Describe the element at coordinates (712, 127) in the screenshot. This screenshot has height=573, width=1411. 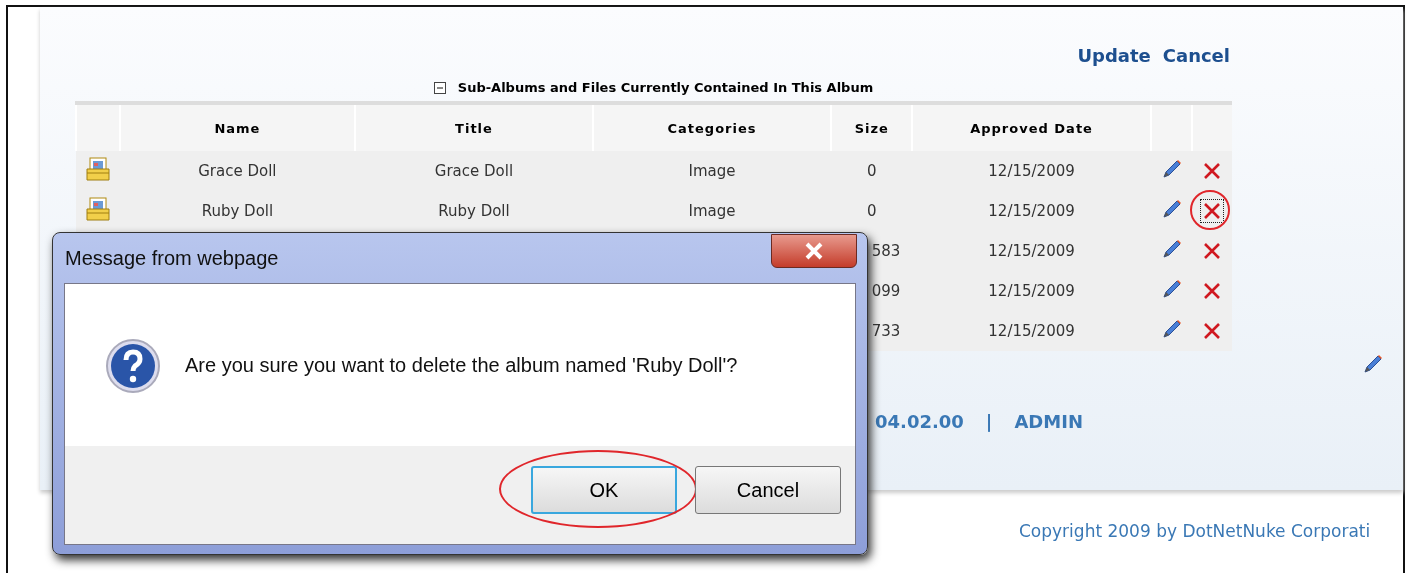
I see `column-header: Categories` at that location.